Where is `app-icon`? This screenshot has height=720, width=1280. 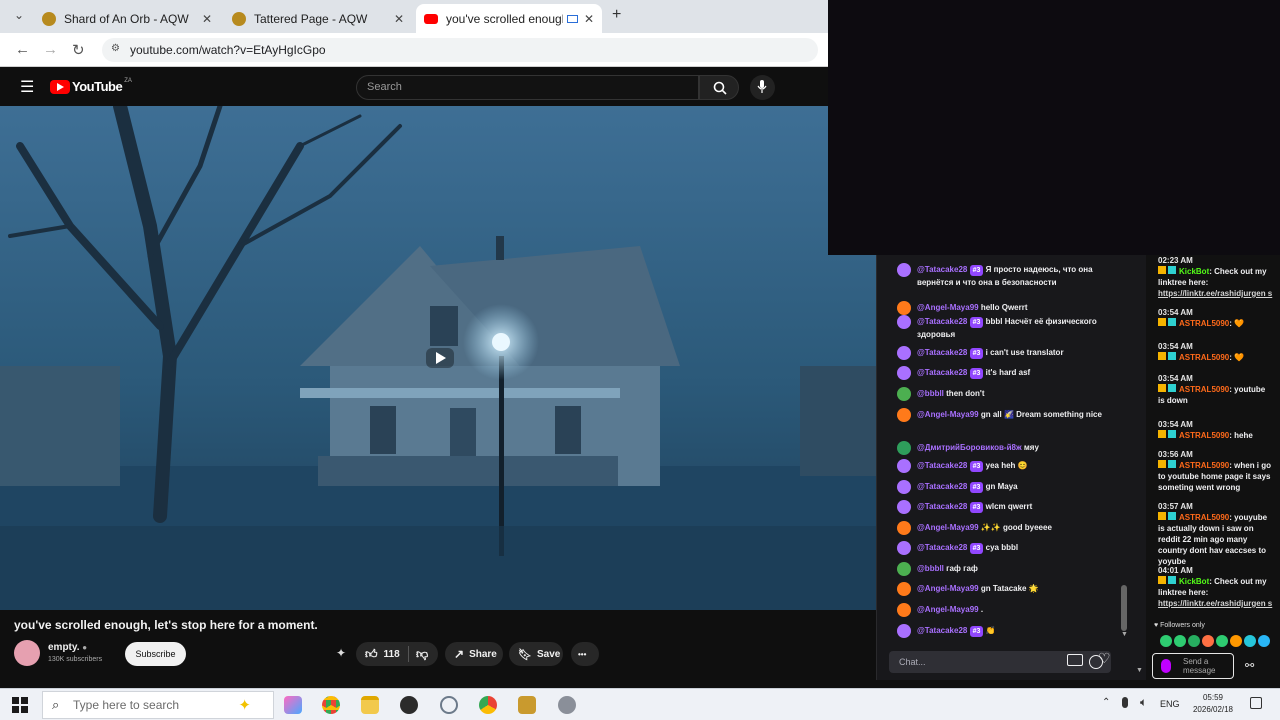
app-icon is located at coordinates (449, 705).